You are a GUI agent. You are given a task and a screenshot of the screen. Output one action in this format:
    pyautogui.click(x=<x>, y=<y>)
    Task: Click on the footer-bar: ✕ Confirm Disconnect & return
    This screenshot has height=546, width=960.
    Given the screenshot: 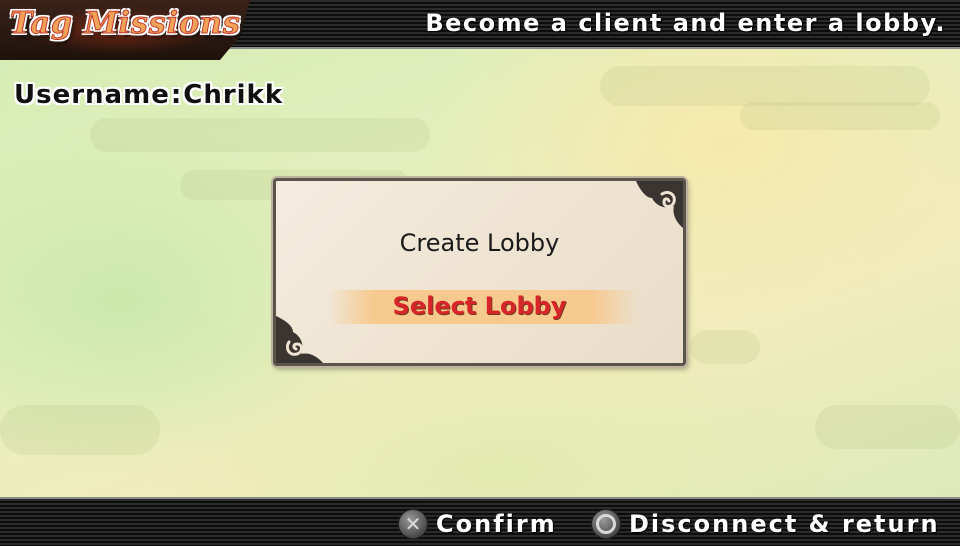 What is the action you would take?
    pyautogui.click(x=480, y=521)
    